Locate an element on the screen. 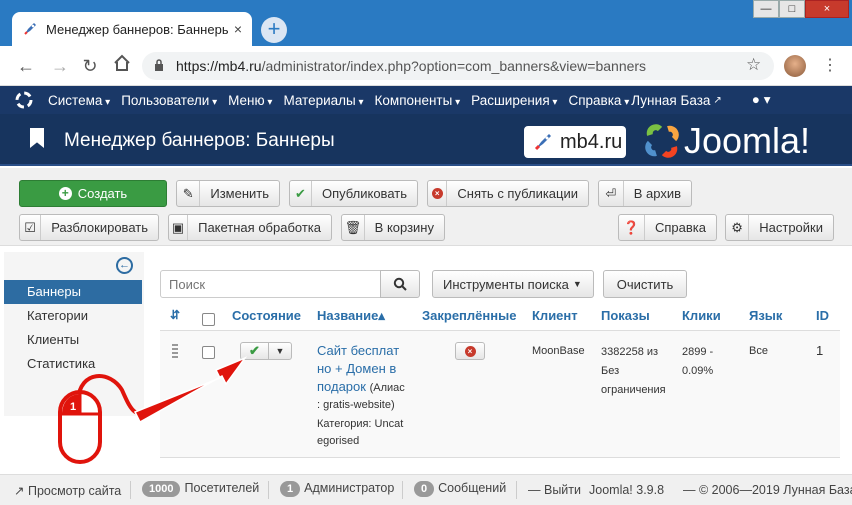 The width and height of the screenshot is (852, 505). col-clicks: Клики is located at coordinates (701, 315).